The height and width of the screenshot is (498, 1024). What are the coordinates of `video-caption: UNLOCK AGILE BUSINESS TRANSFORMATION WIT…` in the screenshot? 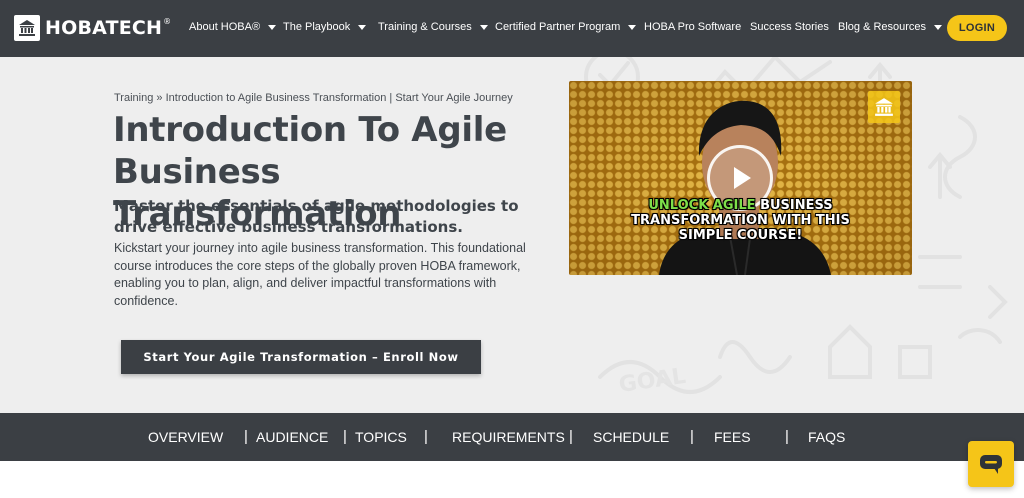 It's located at (740, 220).